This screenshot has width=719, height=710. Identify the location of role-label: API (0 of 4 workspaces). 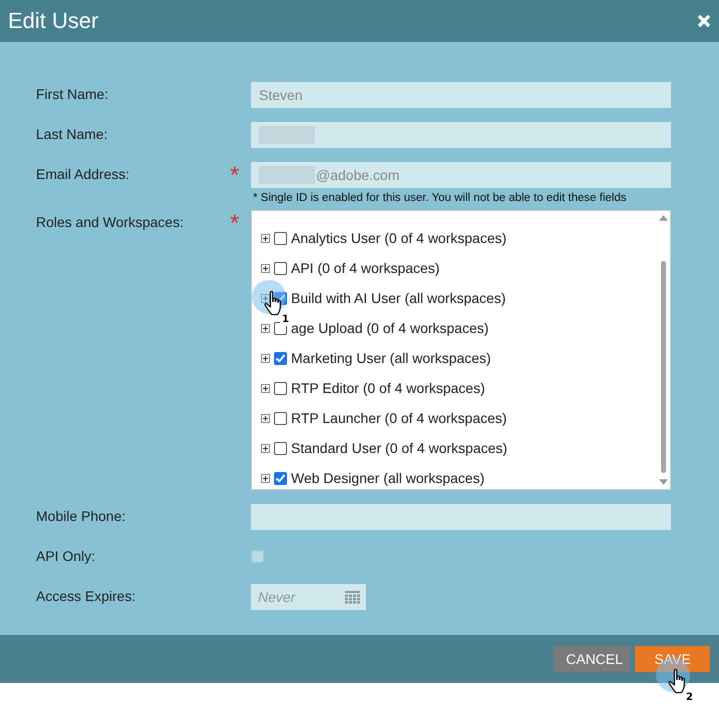
(365, 268).